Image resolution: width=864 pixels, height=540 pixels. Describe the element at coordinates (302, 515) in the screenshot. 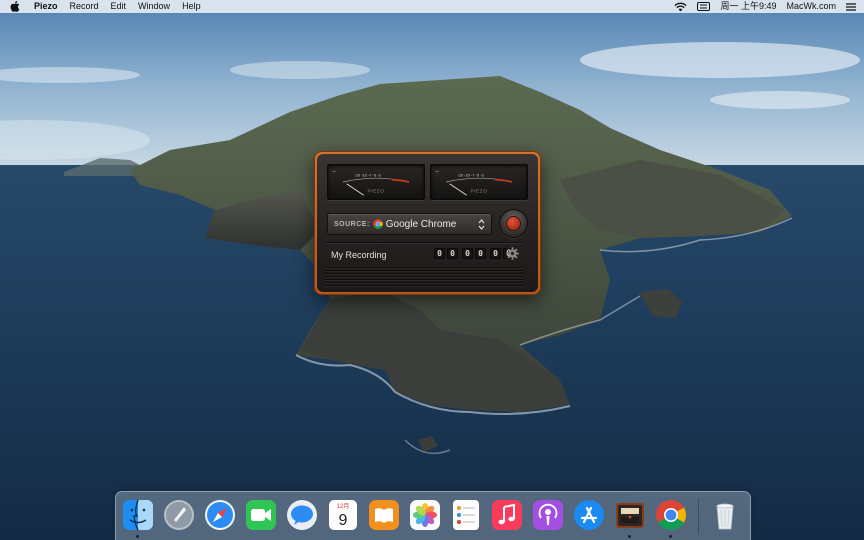

I see `messages-icon` at that location.